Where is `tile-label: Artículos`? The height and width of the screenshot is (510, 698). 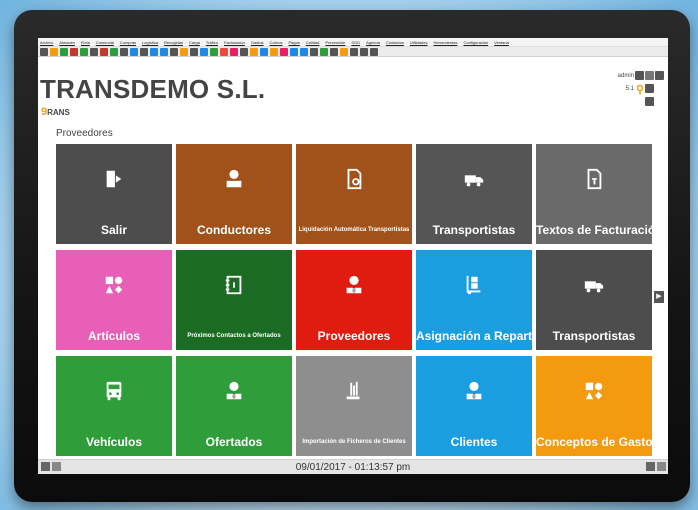 tile-label: Artículos is located at coordinates (113, 336).